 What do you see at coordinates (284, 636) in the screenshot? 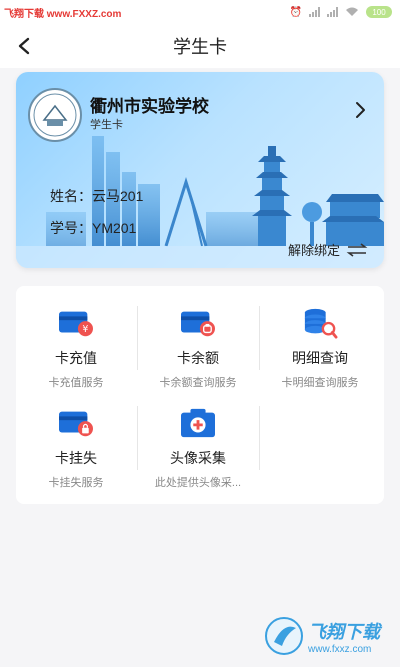
I see `watermark-logo-icon` at bounding box center [284, 636].